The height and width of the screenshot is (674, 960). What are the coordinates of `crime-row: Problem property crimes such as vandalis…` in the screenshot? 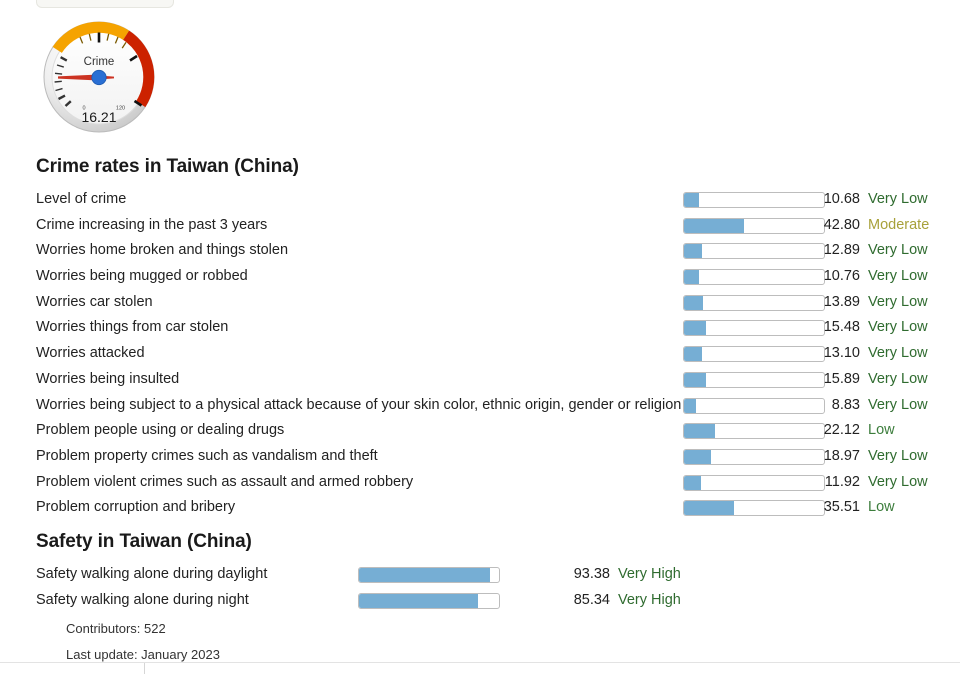 It's located at (480, 458).